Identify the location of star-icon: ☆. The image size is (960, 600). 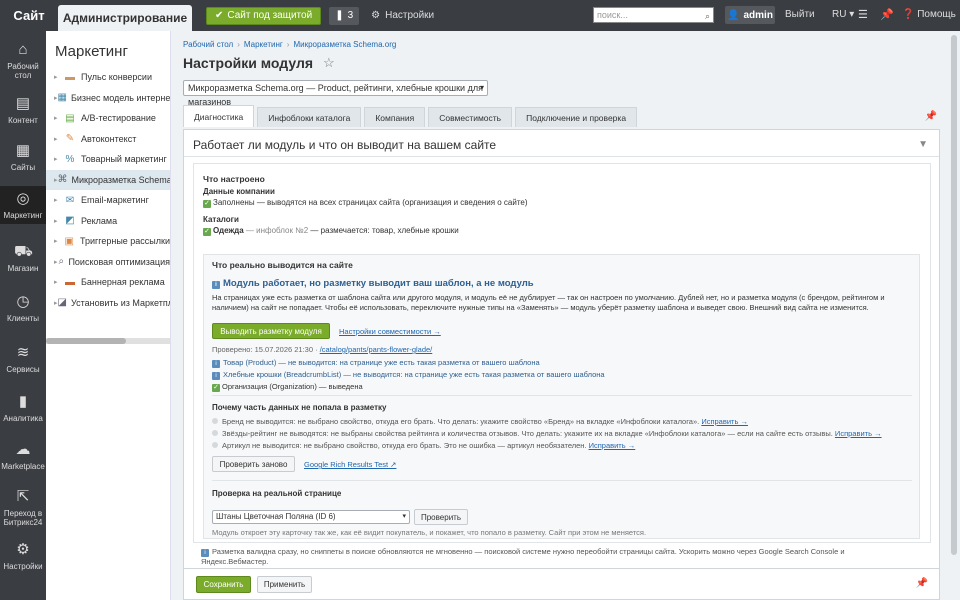
(329, 63).